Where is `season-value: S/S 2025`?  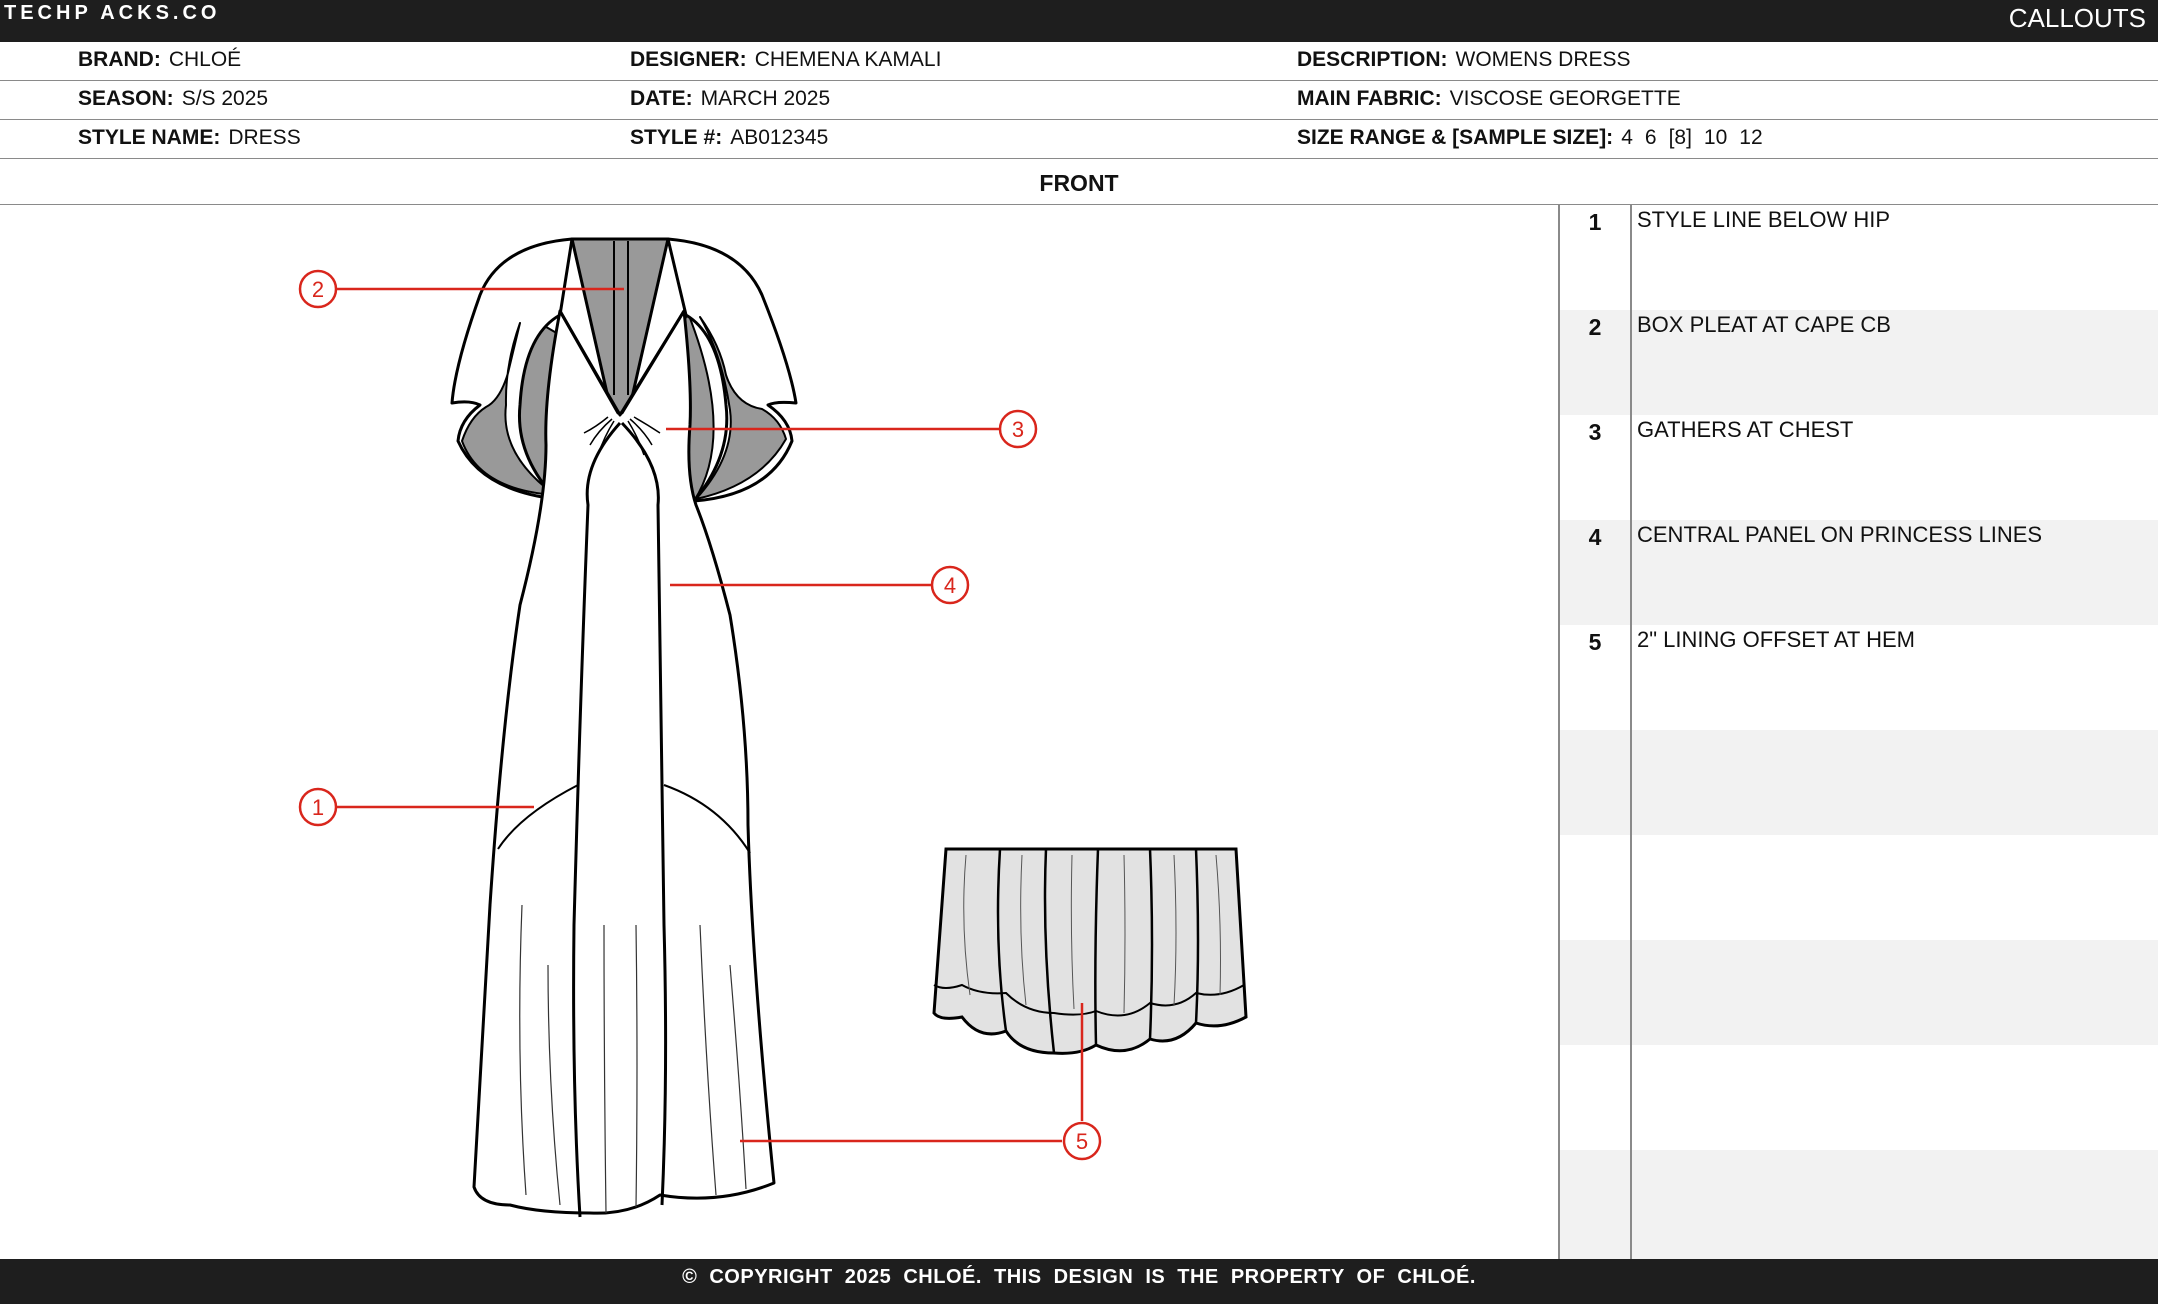
season-value: S/S 2025 is located at coordinates (225, 98).